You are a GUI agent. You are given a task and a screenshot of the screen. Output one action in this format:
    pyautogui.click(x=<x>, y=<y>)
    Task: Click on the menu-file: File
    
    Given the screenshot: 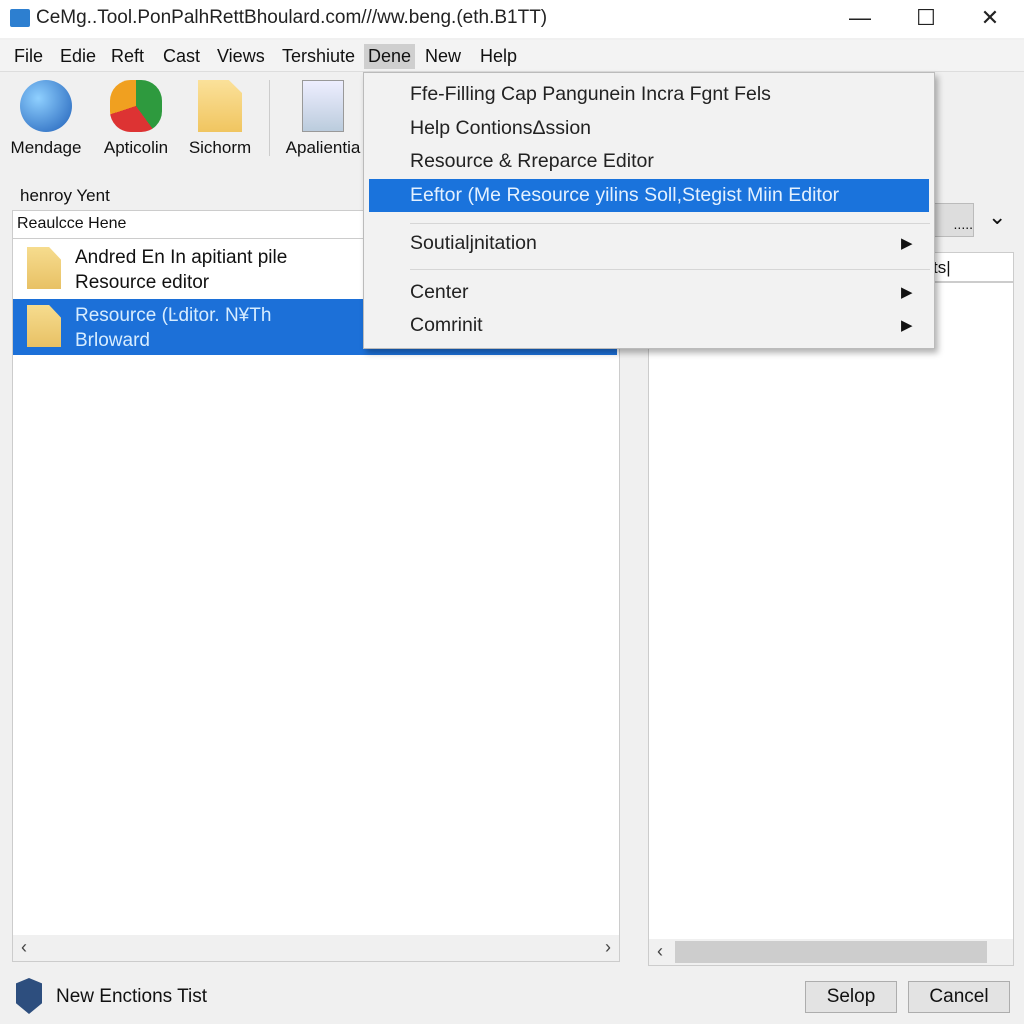 What is the action you would take?
    pyautogui.click(x=28, y=56)
    